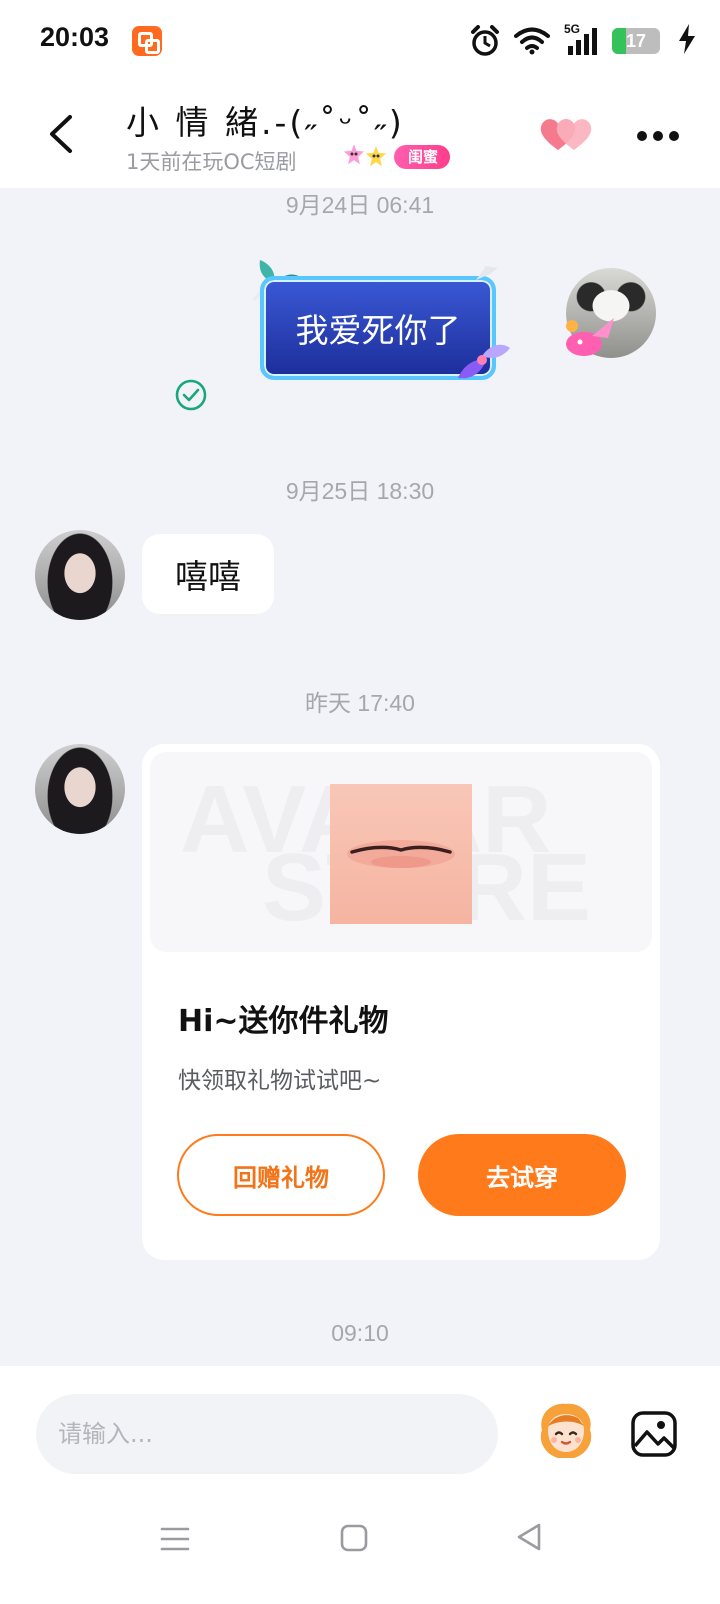  Describe the element at coordinates (566, 1431) in the screenshot. I see `emoji-mascot-icon` at that location.